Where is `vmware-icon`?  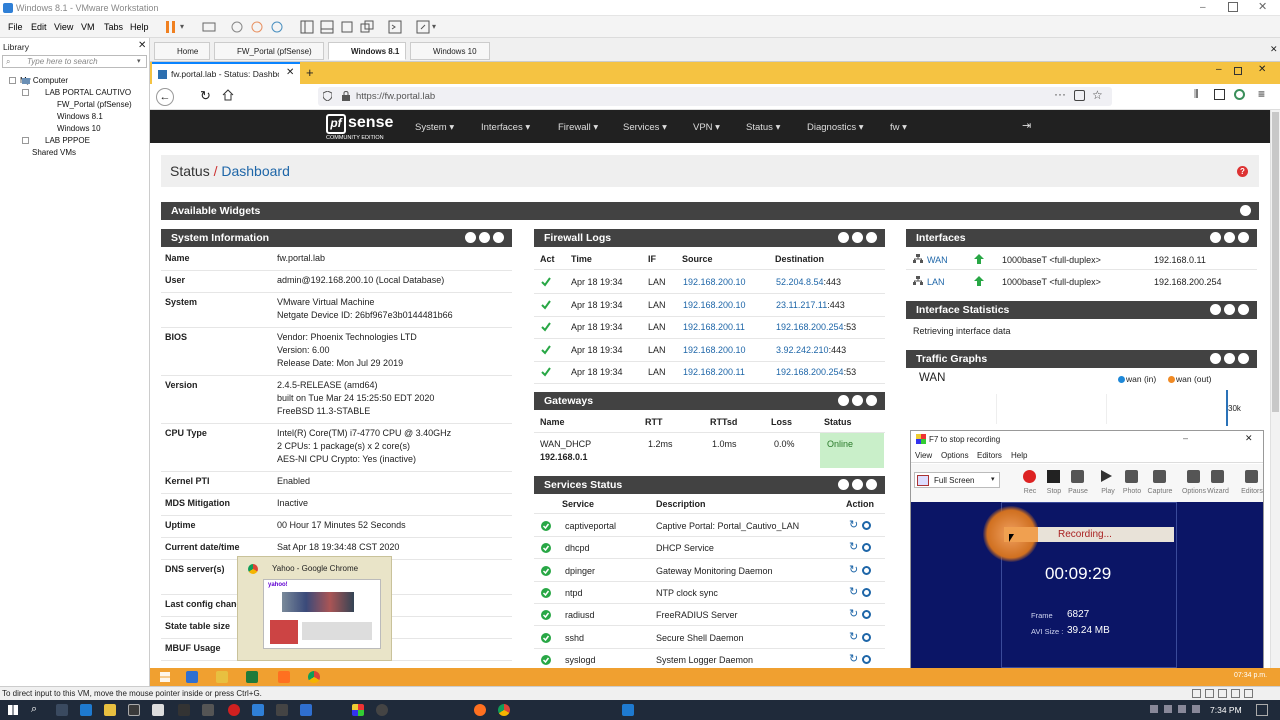
vmware-icon is located at coordinates (258, 710).